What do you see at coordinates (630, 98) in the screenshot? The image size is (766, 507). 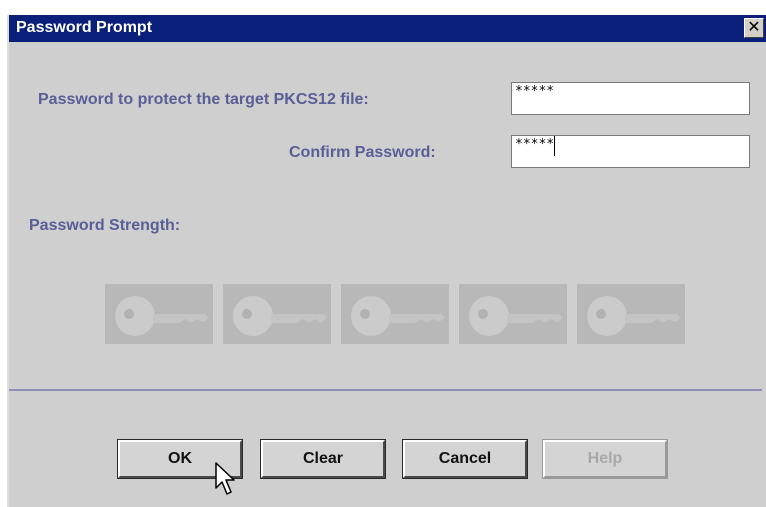 I see `password-field: *****` at bounding box center [630, 98].